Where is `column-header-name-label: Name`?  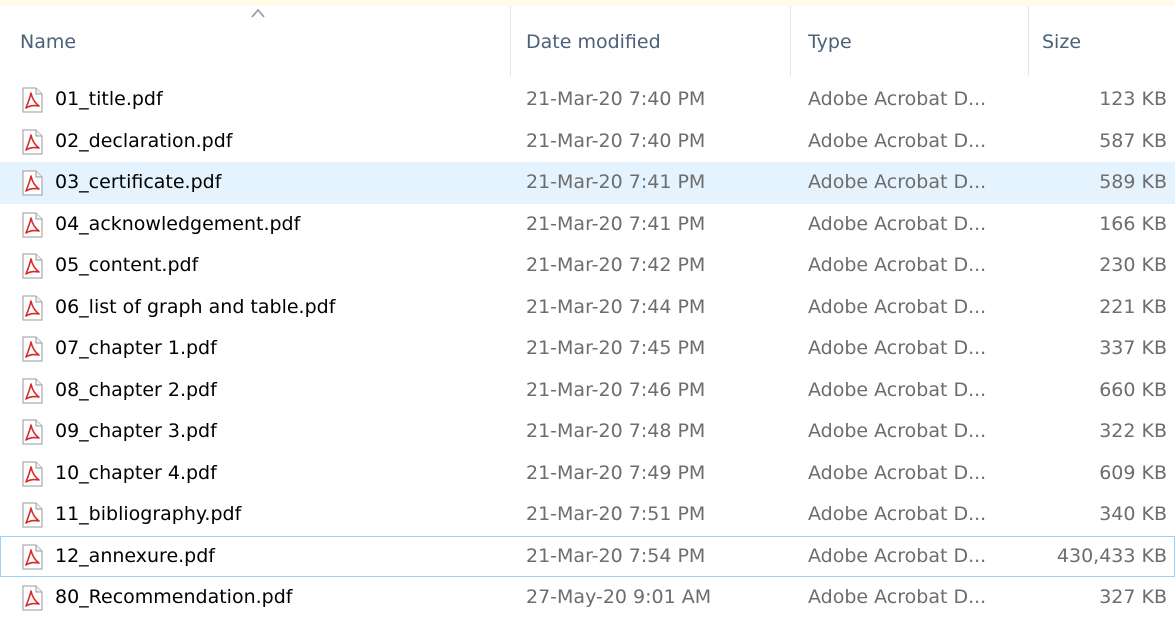 column-header-name-label: Name is located at coordinates (48, 42).